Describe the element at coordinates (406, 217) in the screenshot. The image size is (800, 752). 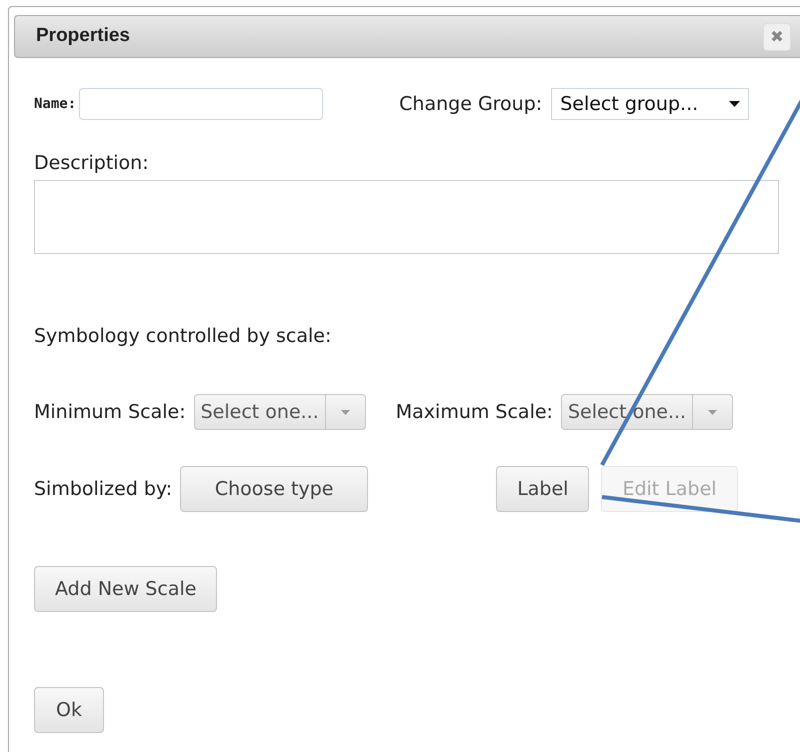
I see `description-field` at that location.